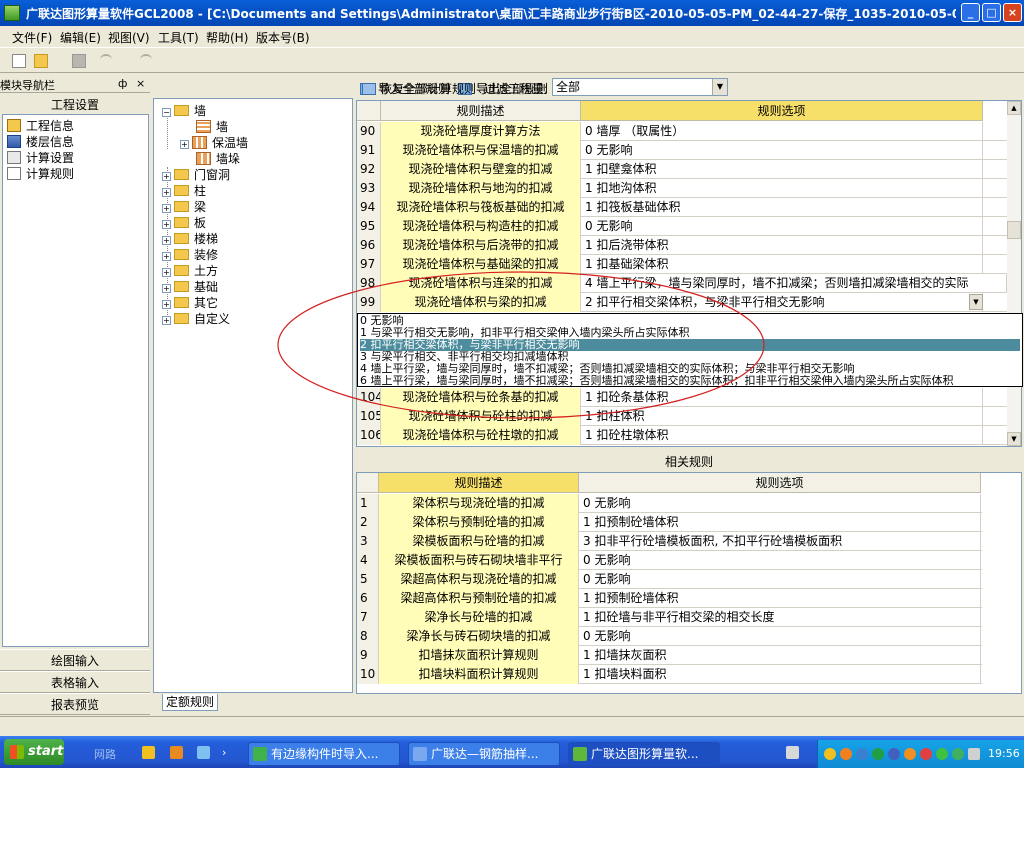  I want to click on language-indicator: 网路, so click(105, 754).